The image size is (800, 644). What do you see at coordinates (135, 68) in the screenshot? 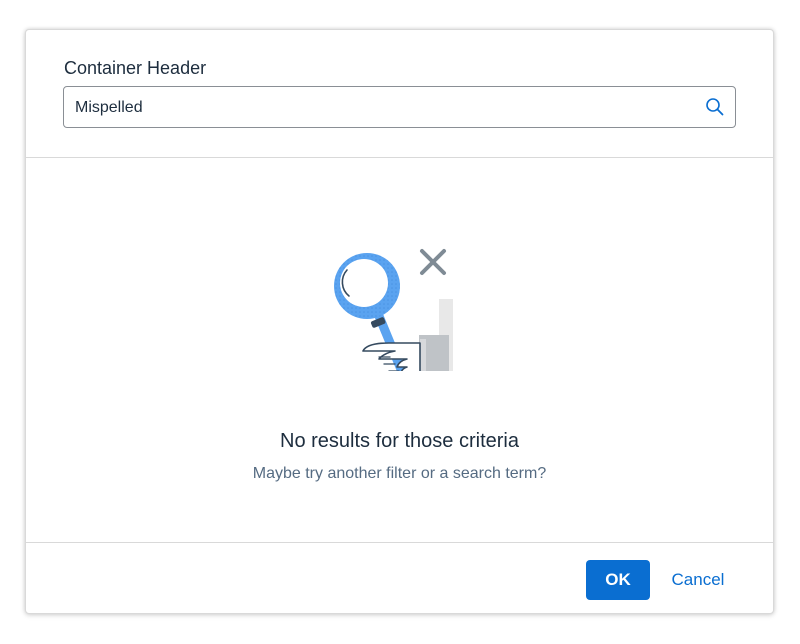
I see `header-title: Container Header` at bounding box center [135, 68].